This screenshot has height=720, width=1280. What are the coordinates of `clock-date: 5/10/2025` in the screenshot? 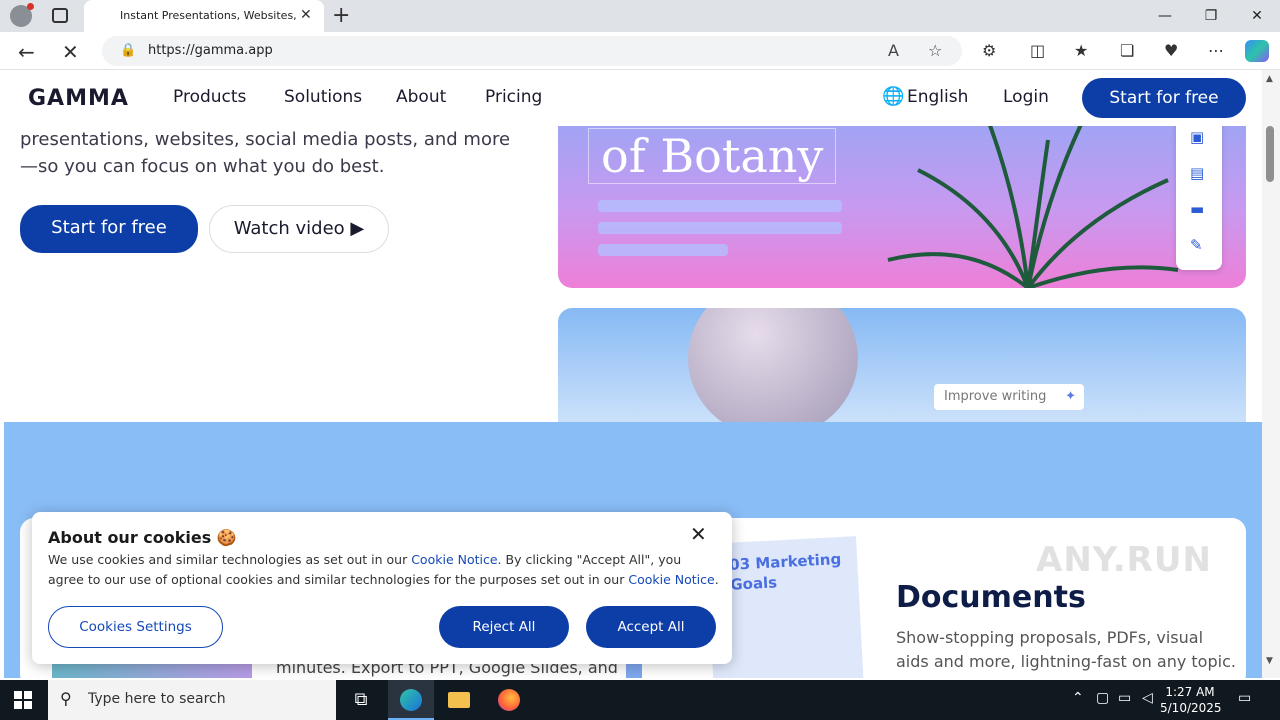 It's located at (1191, 708).